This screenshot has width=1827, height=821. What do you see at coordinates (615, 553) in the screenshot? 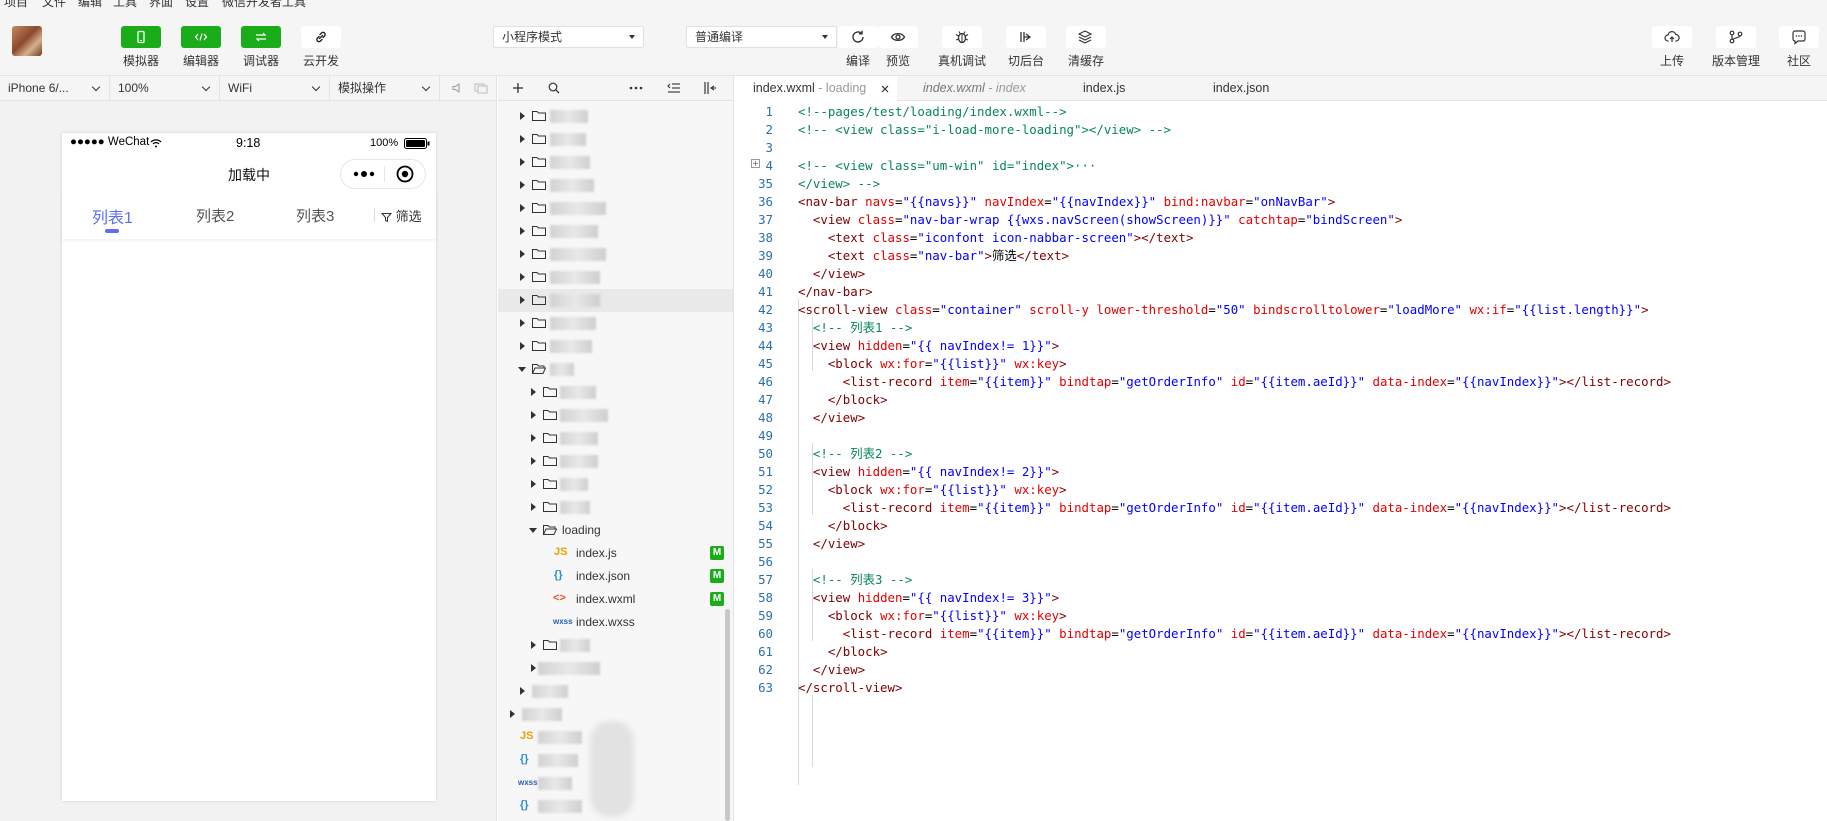
I see `tree-file-index-js: JS index.js M` at bounding box center [615, 553].